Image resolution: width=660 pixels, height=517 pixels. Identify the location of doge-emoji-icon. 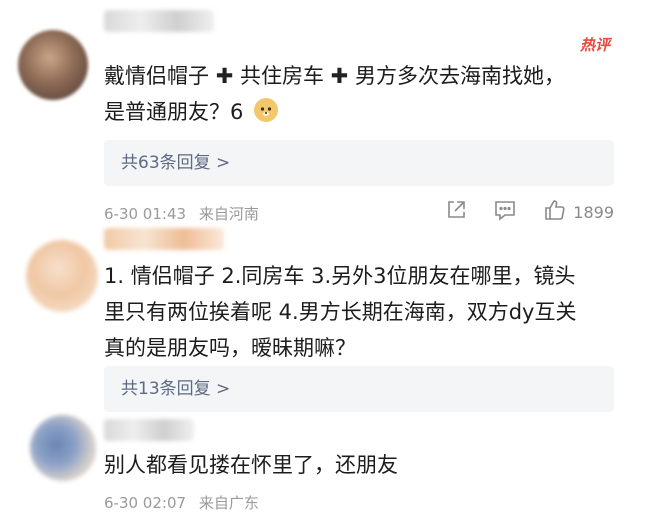
(266, 110).